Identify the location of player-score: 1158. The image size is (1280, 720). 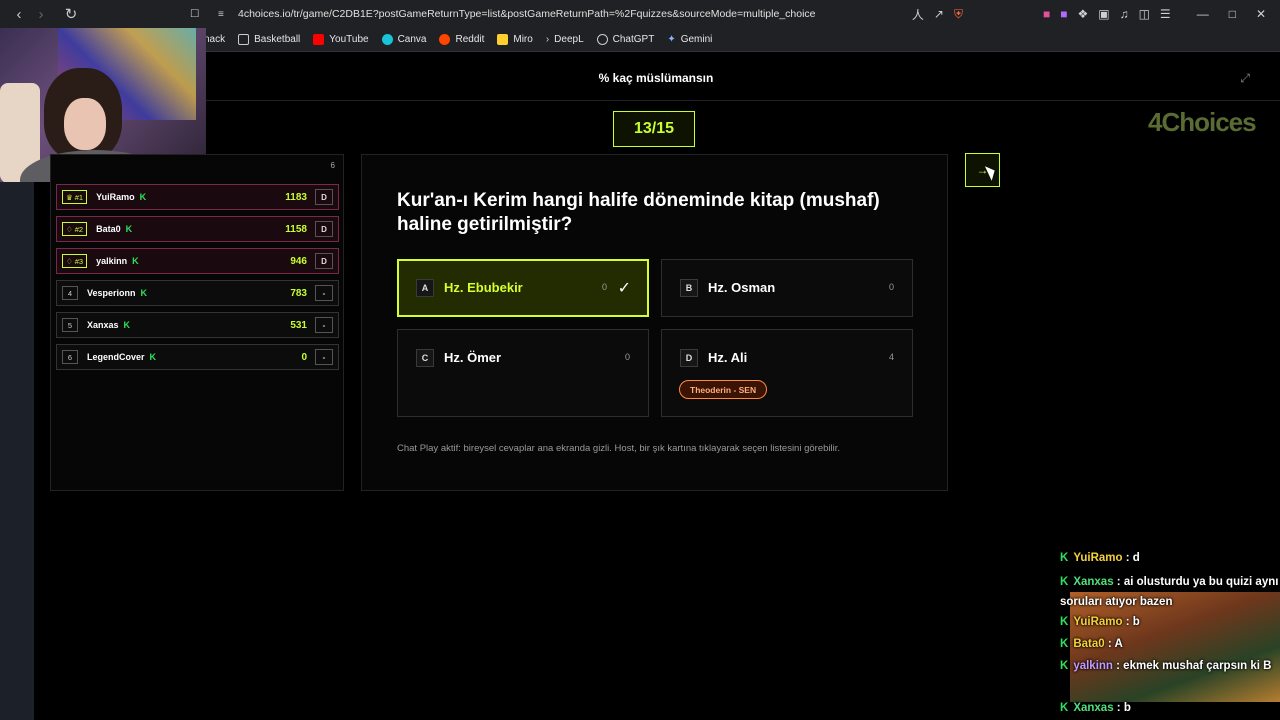
(296, 229).